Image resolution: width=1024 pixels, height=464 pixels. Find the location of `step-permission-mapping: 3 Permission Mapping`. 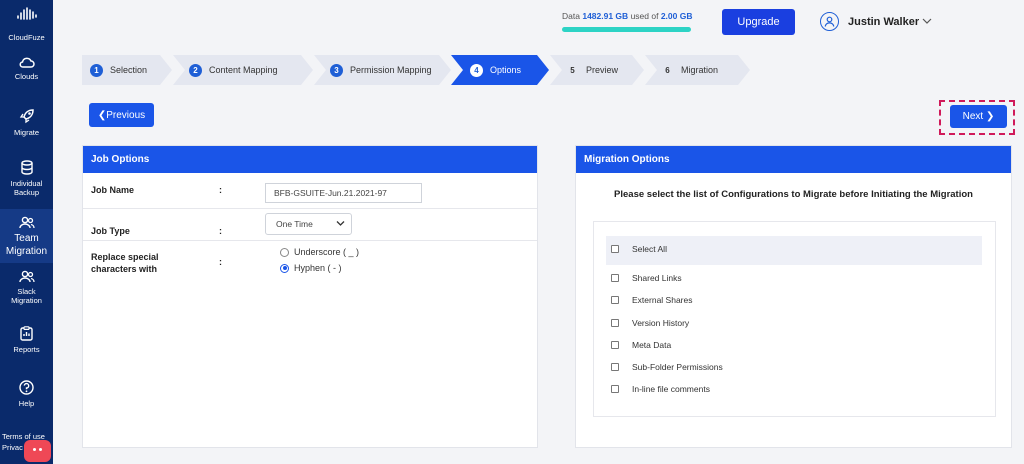

step-permission-mapping: 3 Permission Mapping is located at coordinates (382, 70).